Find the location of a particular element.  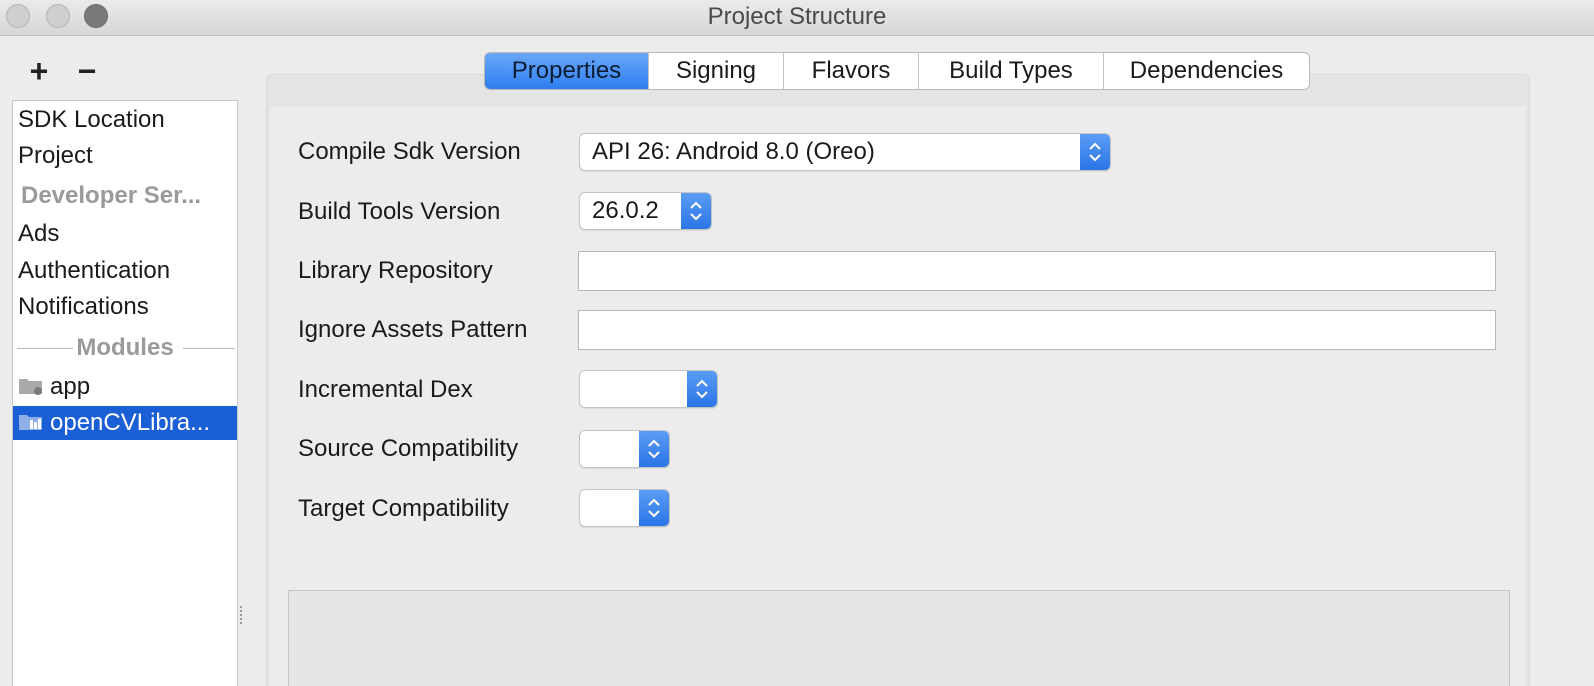

remove-icon: − is located at coordinates (87, 71).